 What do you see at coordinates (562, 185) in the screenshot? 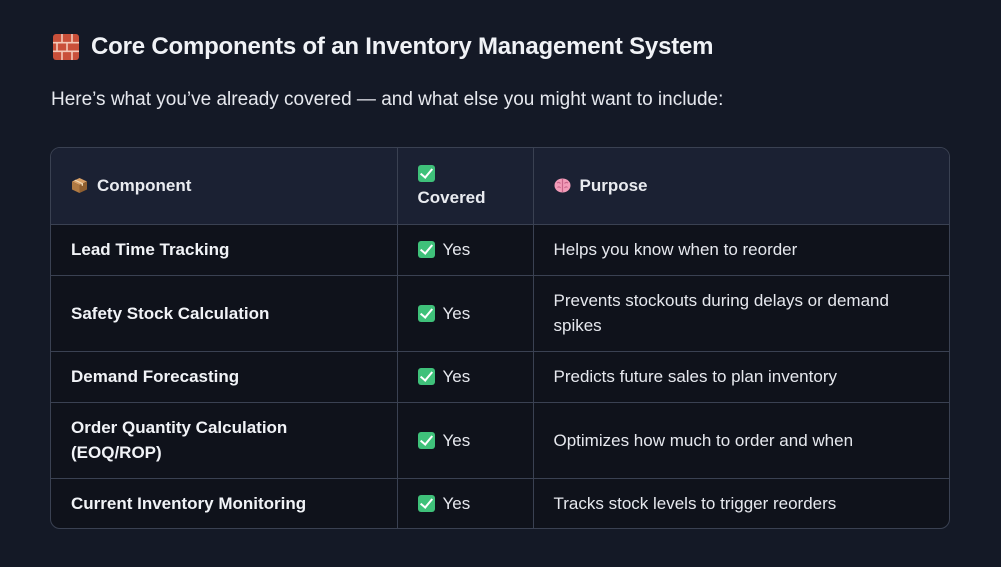
I see `brain-icon` at bounding box center [562, 185].